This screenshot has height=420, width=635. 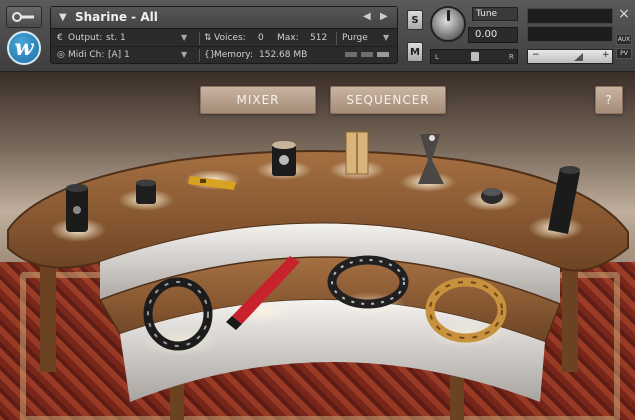 I want to click on max-voices-value: 512, so click(x=318, y=38).